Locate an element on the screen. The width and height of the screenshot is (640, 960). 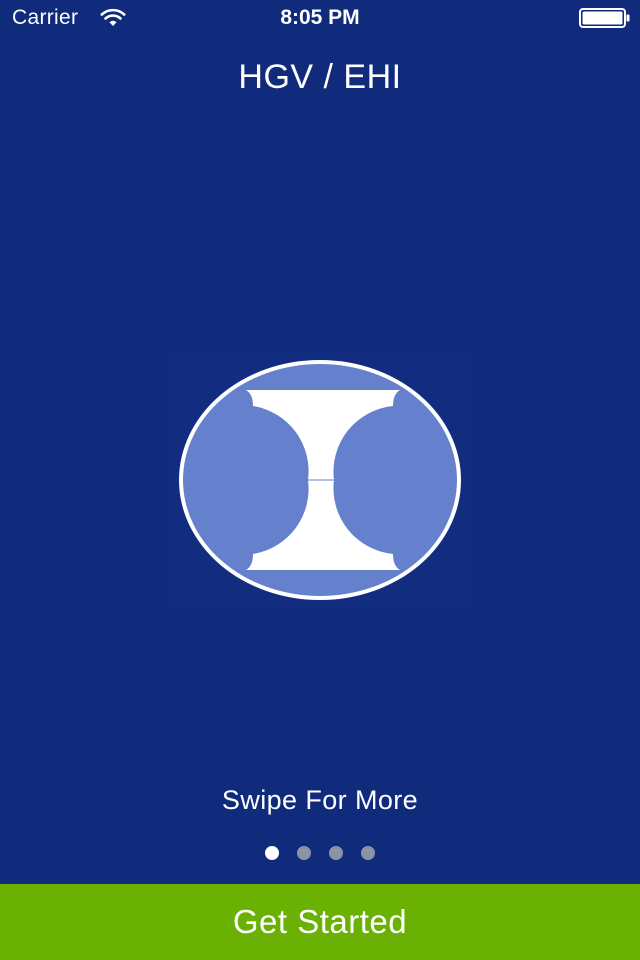
get-started-label: Get Started is located at coordinates (320, 921).